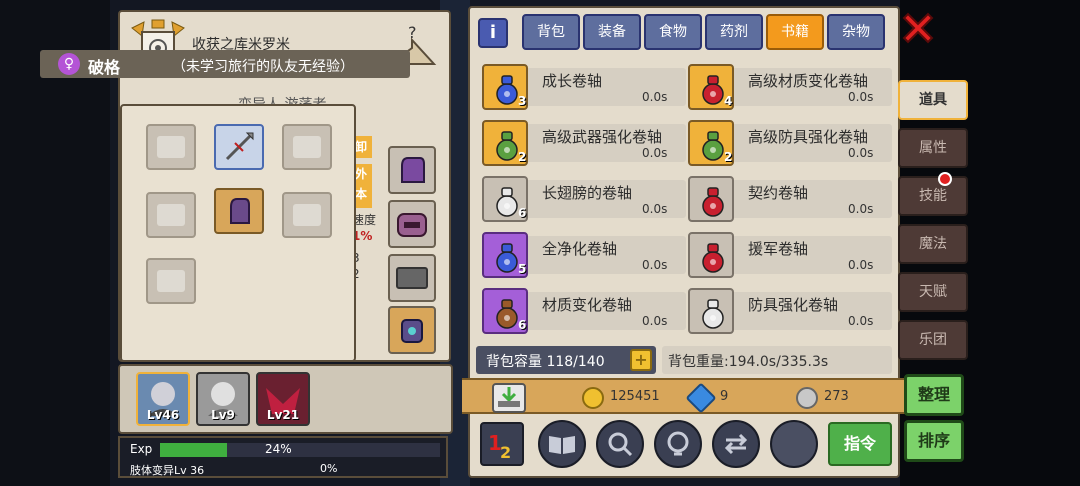 This screenshot has height=486, width=1080. I want to click on search-button, so click(620, 444).